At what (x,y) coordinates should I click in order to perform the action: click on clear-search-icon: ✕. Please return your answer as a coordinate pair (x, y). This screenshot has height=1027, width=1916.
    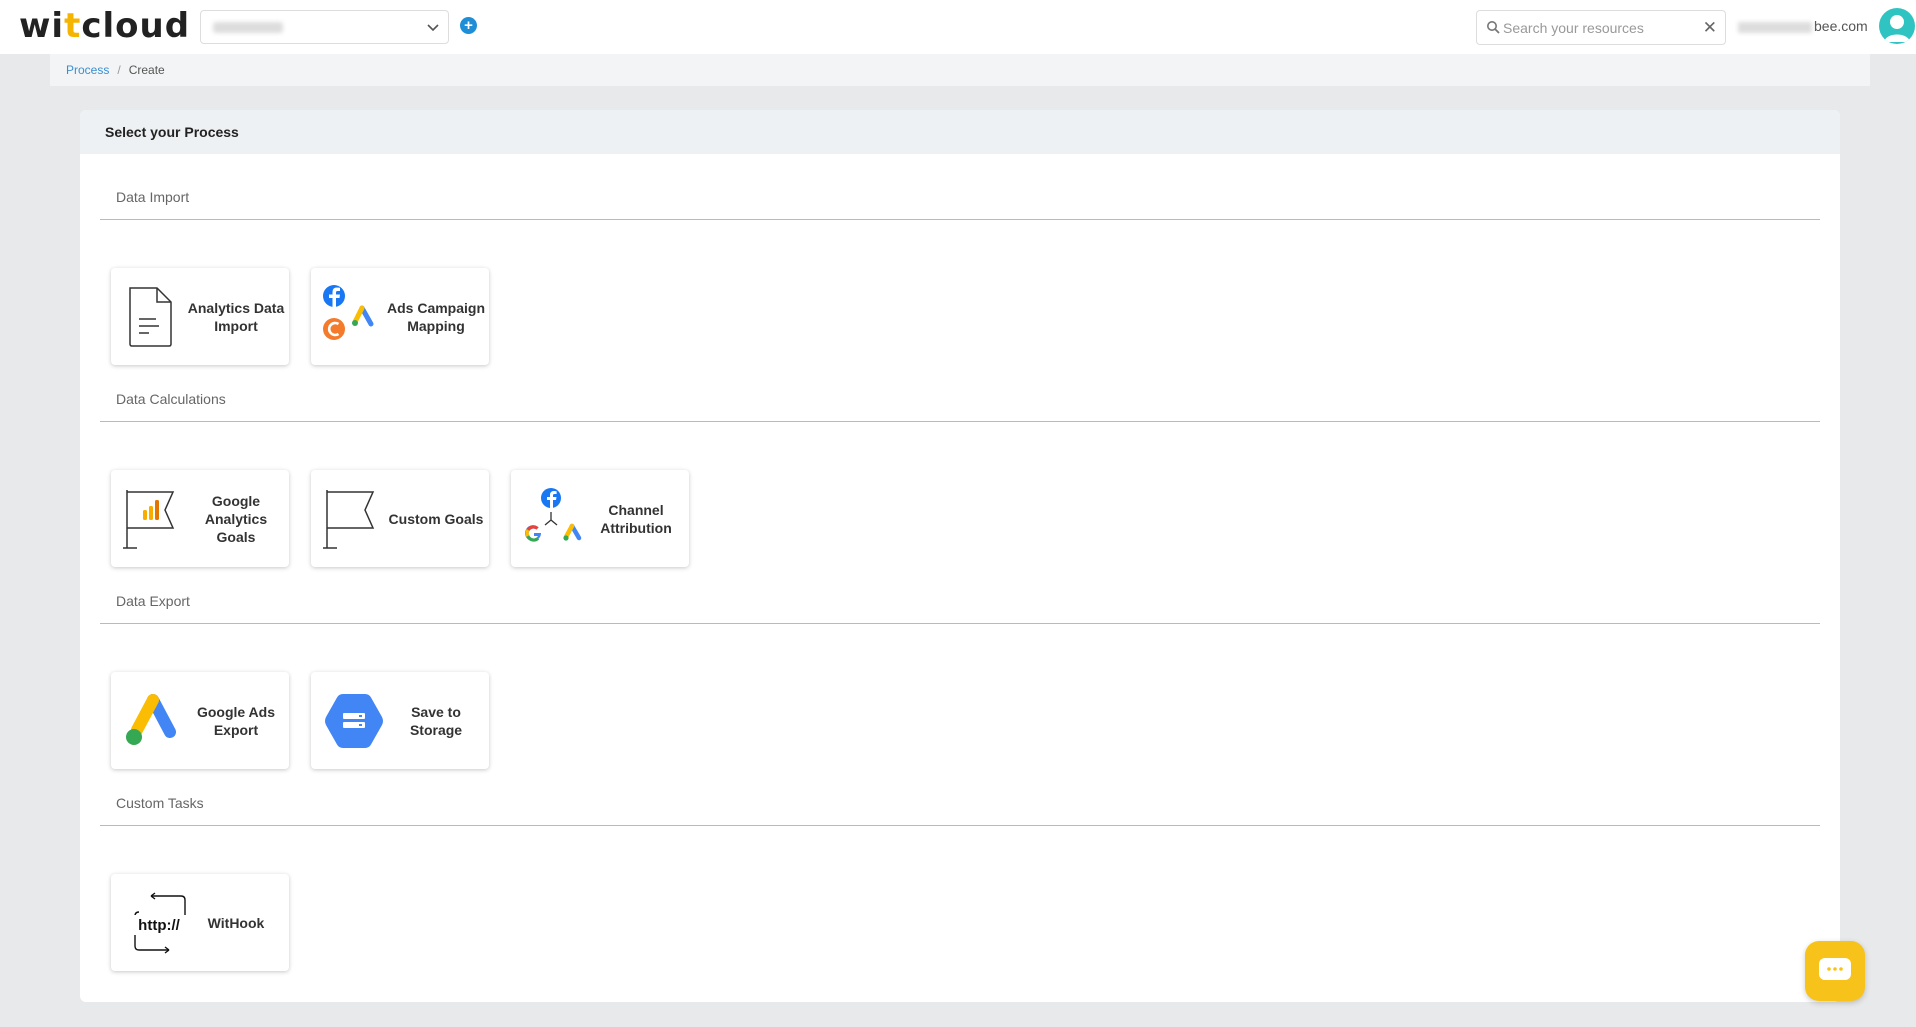
    Looking at the image, I should click on (1710, 28).